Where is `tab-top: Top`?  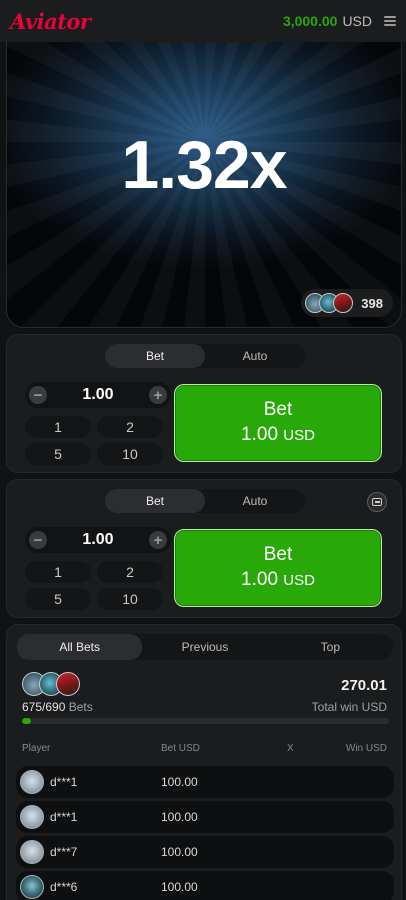
tab-top: Top is located at coordinates (330, 647).